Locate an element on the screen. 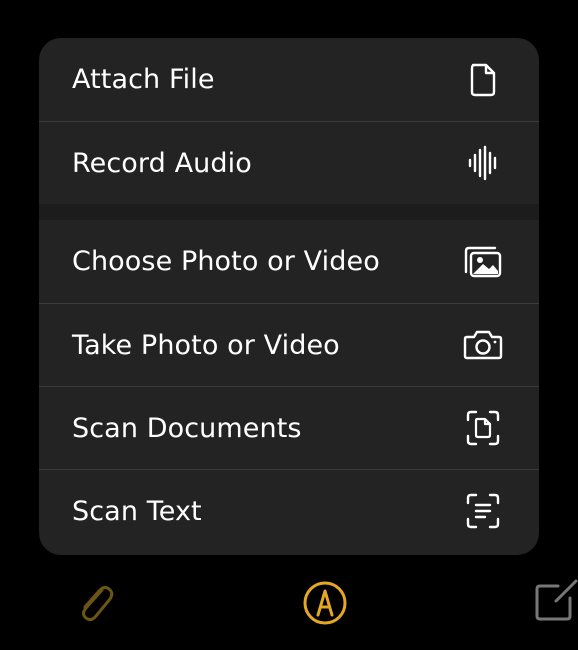 This screenshot has width=578, height=650. compose-icon is located at coordinates (555, 601).